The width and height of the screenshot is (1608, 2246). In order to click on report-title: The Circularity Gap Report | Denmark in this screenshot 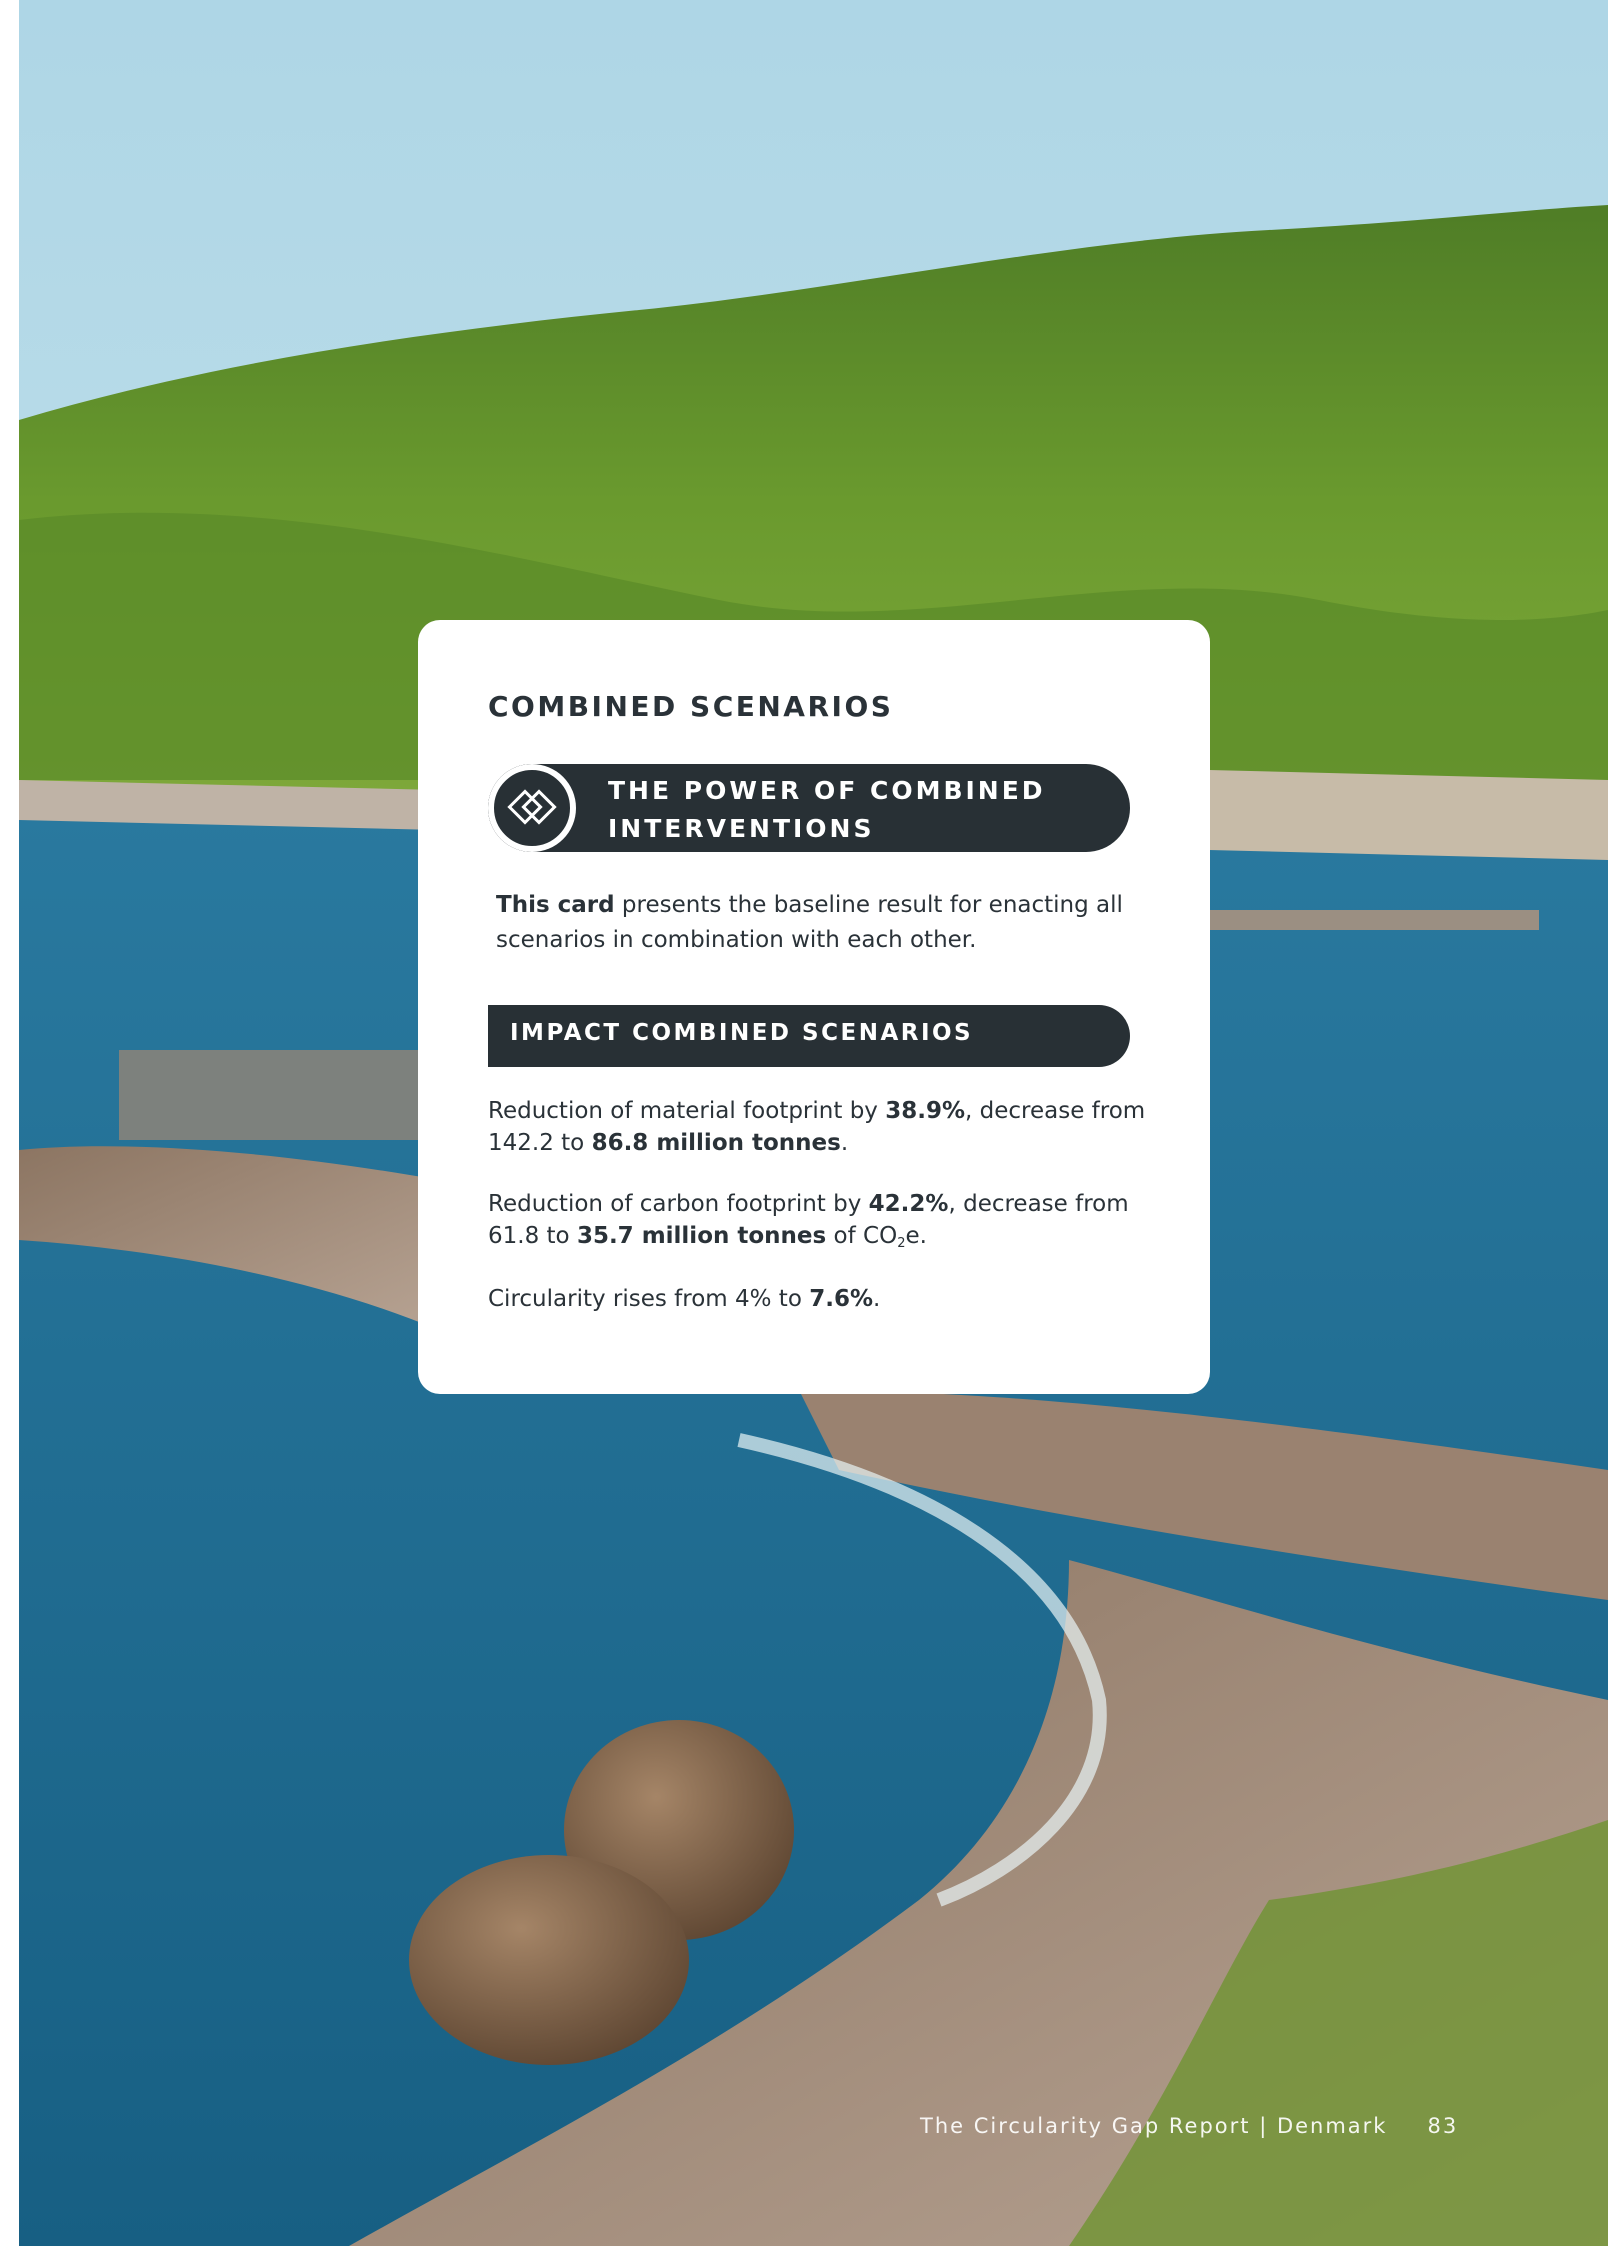, I will do `click(1154, 2126)`.